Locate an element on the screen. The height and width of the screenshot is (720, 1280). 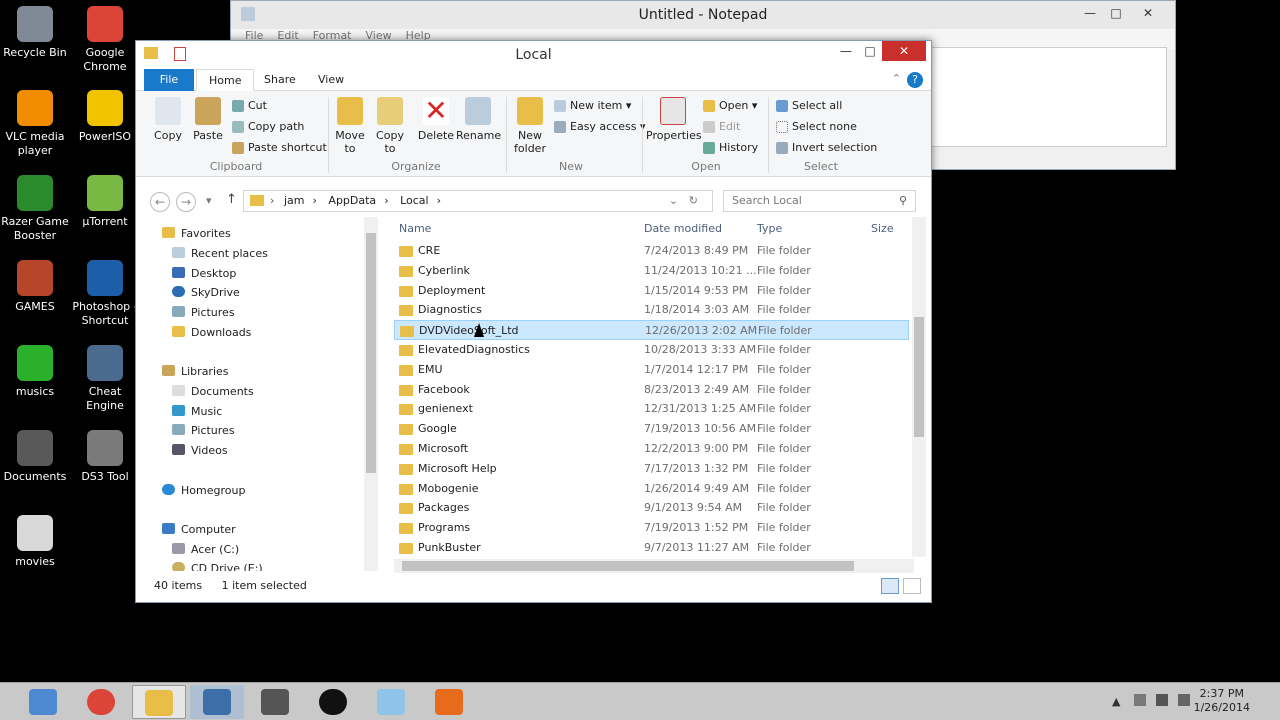
nav-recent-places: Recent places is located at coordinates (220, 254).